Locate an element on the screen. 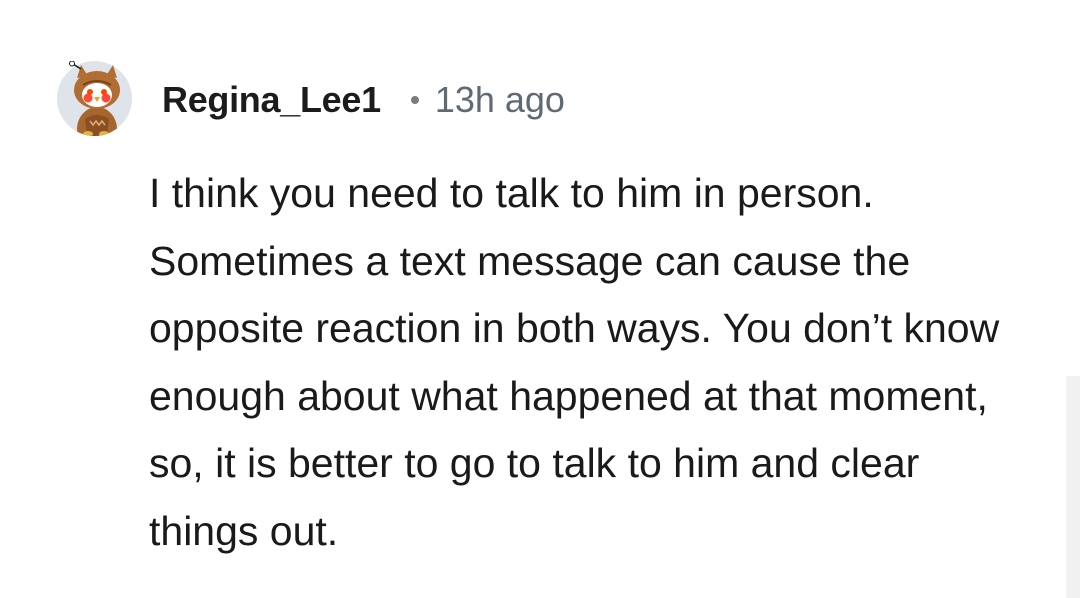  scrollbar-track is located at coordinates (1073, 487).